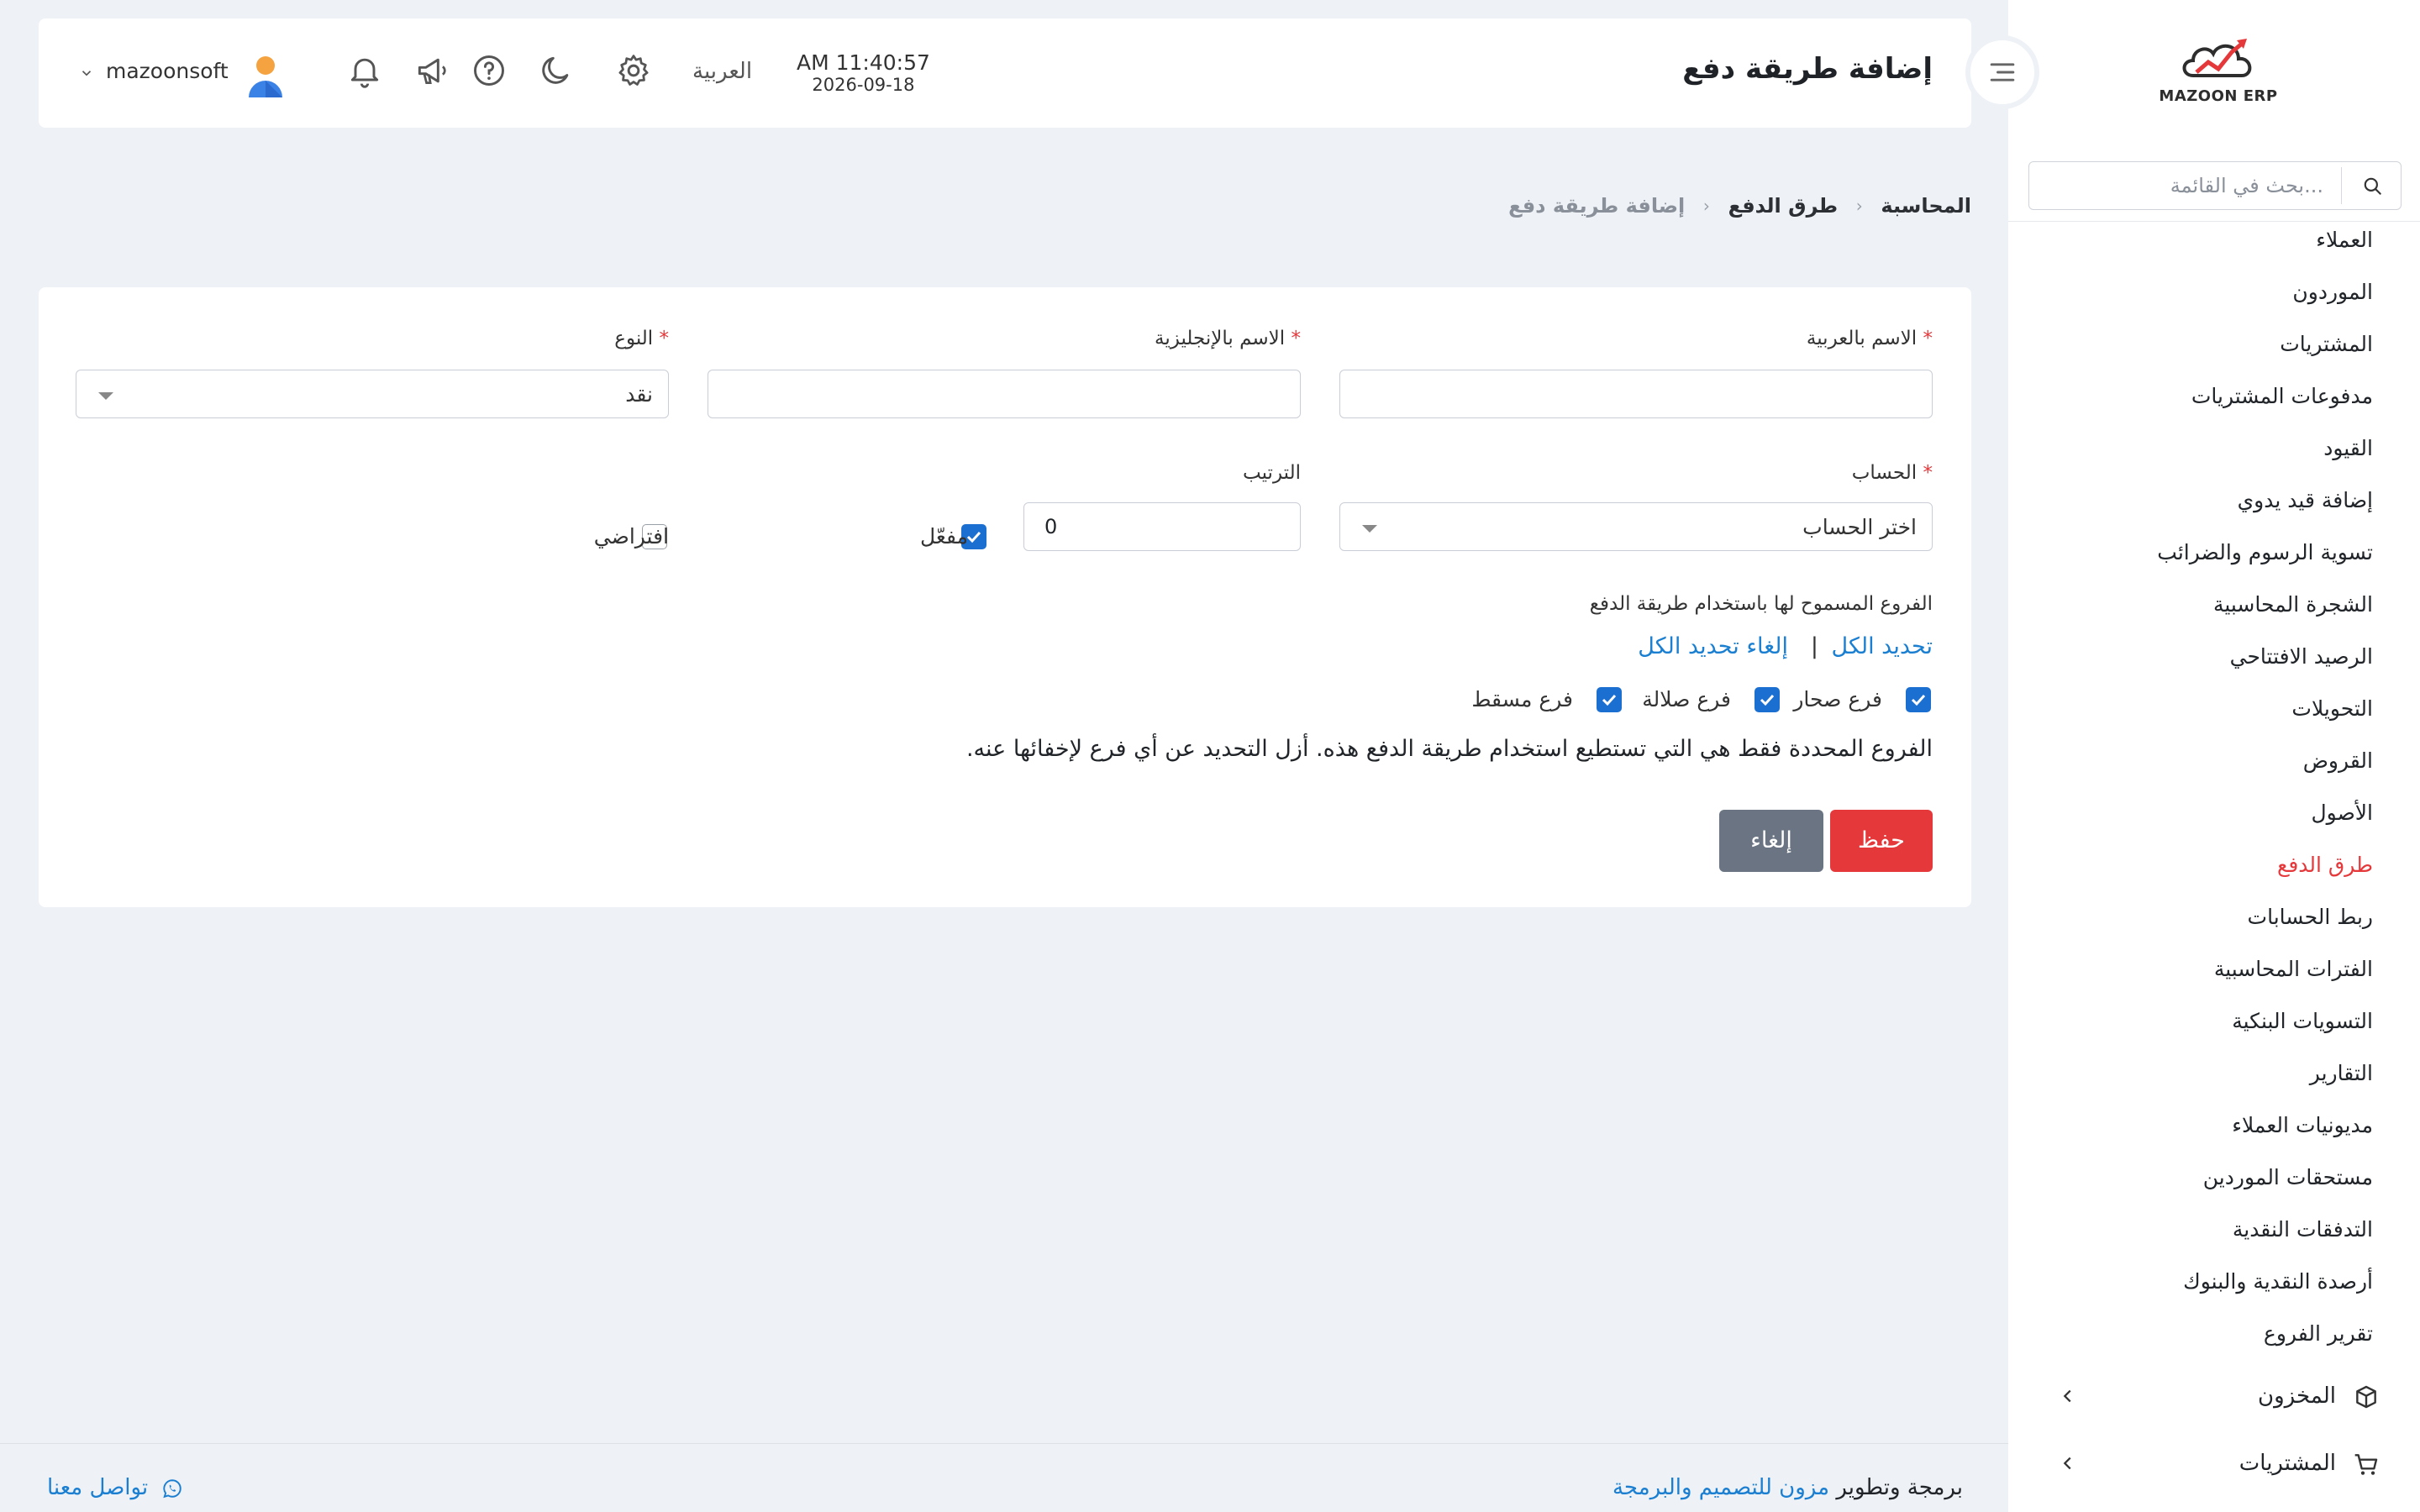 This screenshot has width=2420, height=1512. Describe the element at coordinates (2218, 96) in the screenshot. I see `logo-text: MAZOON ERP` at that location.